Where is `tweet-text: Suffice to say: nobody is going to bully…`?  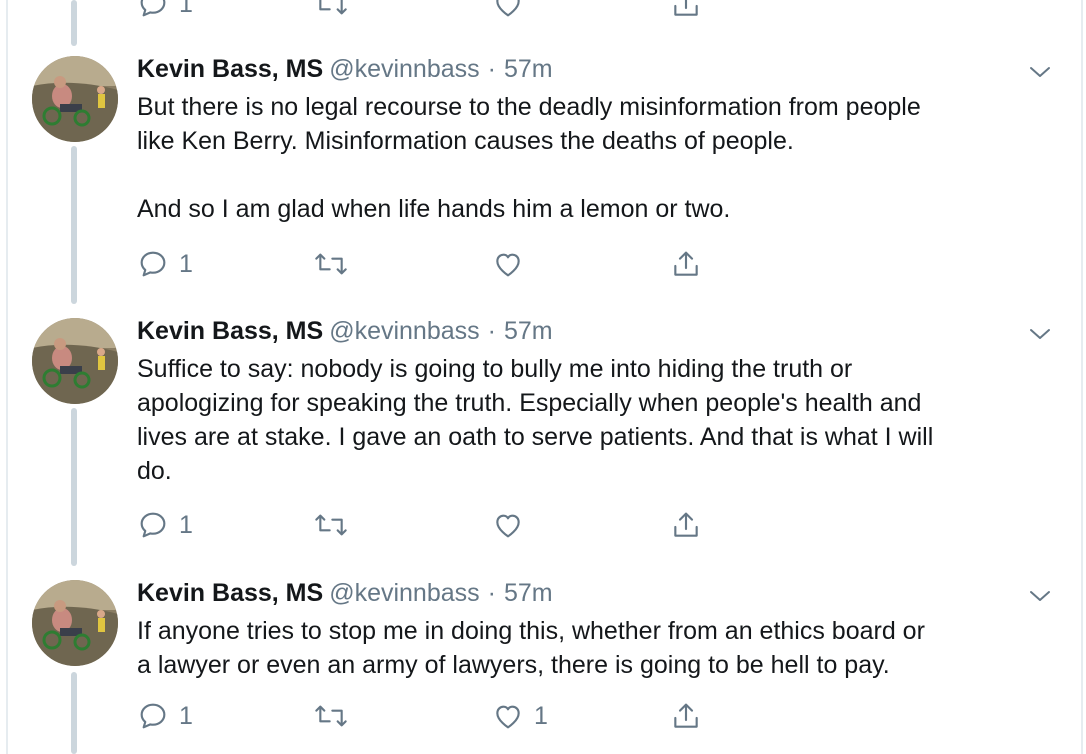
tweet-text: Suffice to say: nobody is going to bully… is located at coordinates (535, 420).